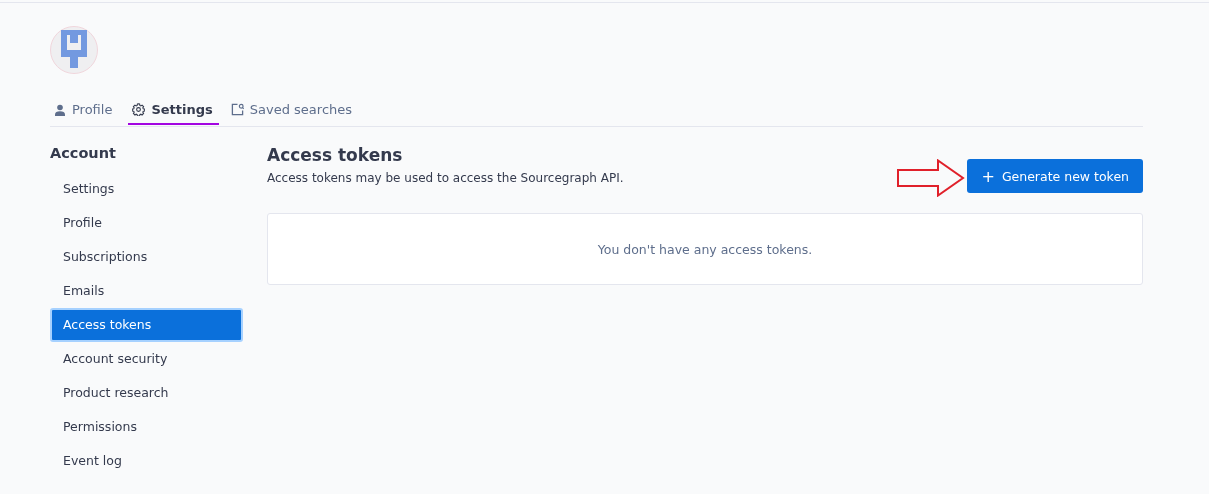 Image resolution: width=1209 pixels, height=494 pixels. I want to click on generate-token-button: + Generate new token, so click(1055, 176).